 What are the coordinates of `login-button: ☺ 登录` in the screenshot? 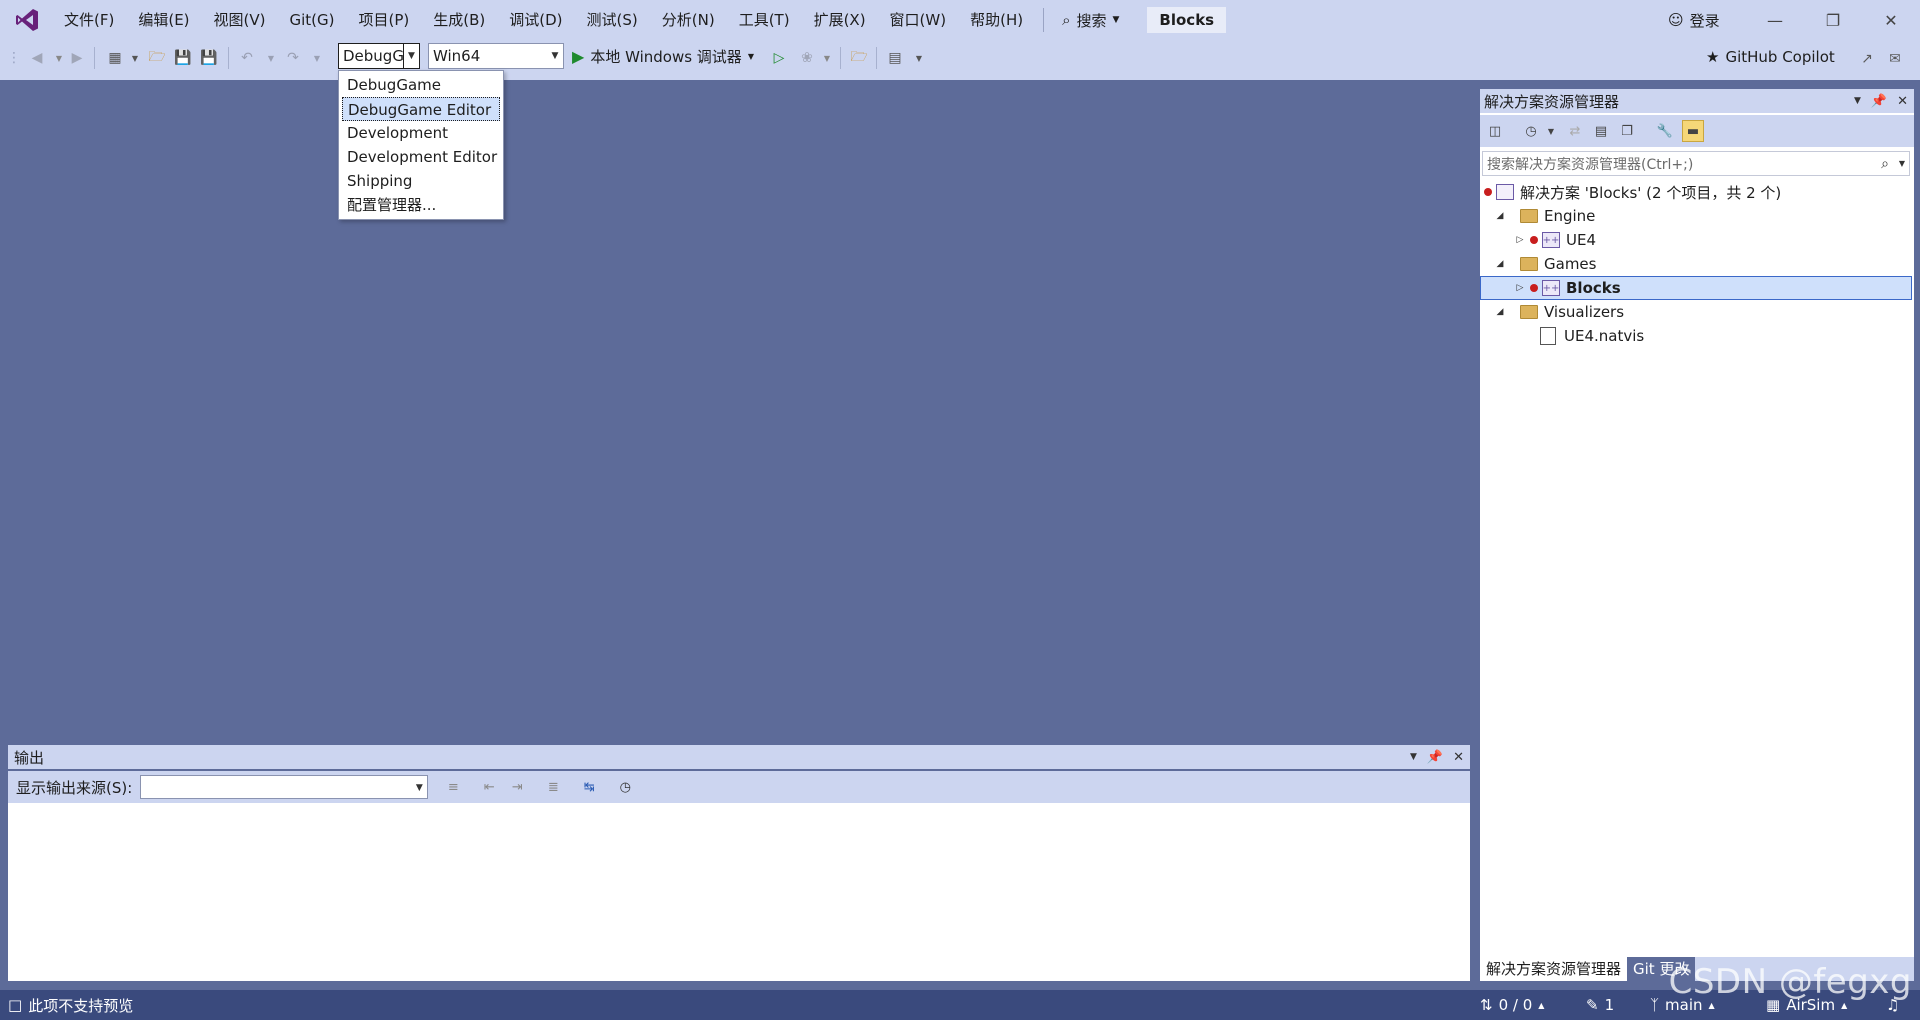 It's located at (1694, 20).